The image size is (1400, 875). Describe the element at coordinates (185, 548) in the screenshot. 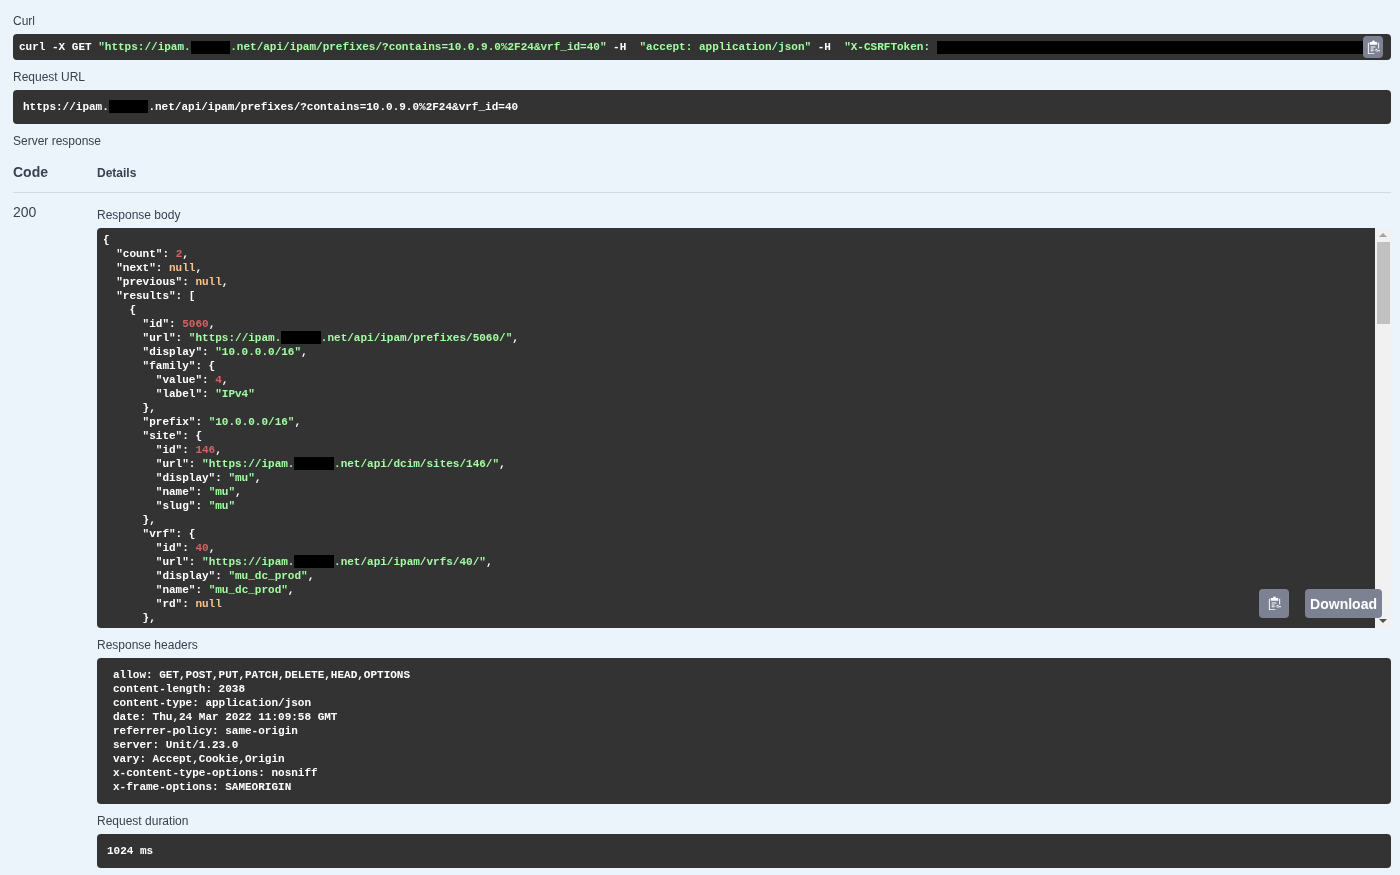

I see `code-line: "id": 40,` at that location.